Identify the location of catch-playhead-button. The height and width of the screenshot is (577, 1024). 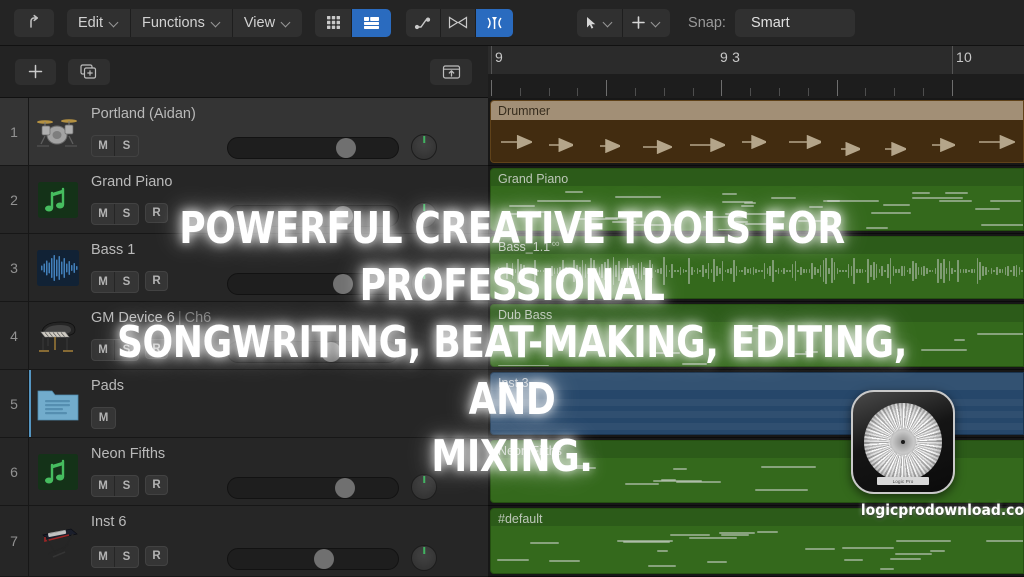
(495, 22).